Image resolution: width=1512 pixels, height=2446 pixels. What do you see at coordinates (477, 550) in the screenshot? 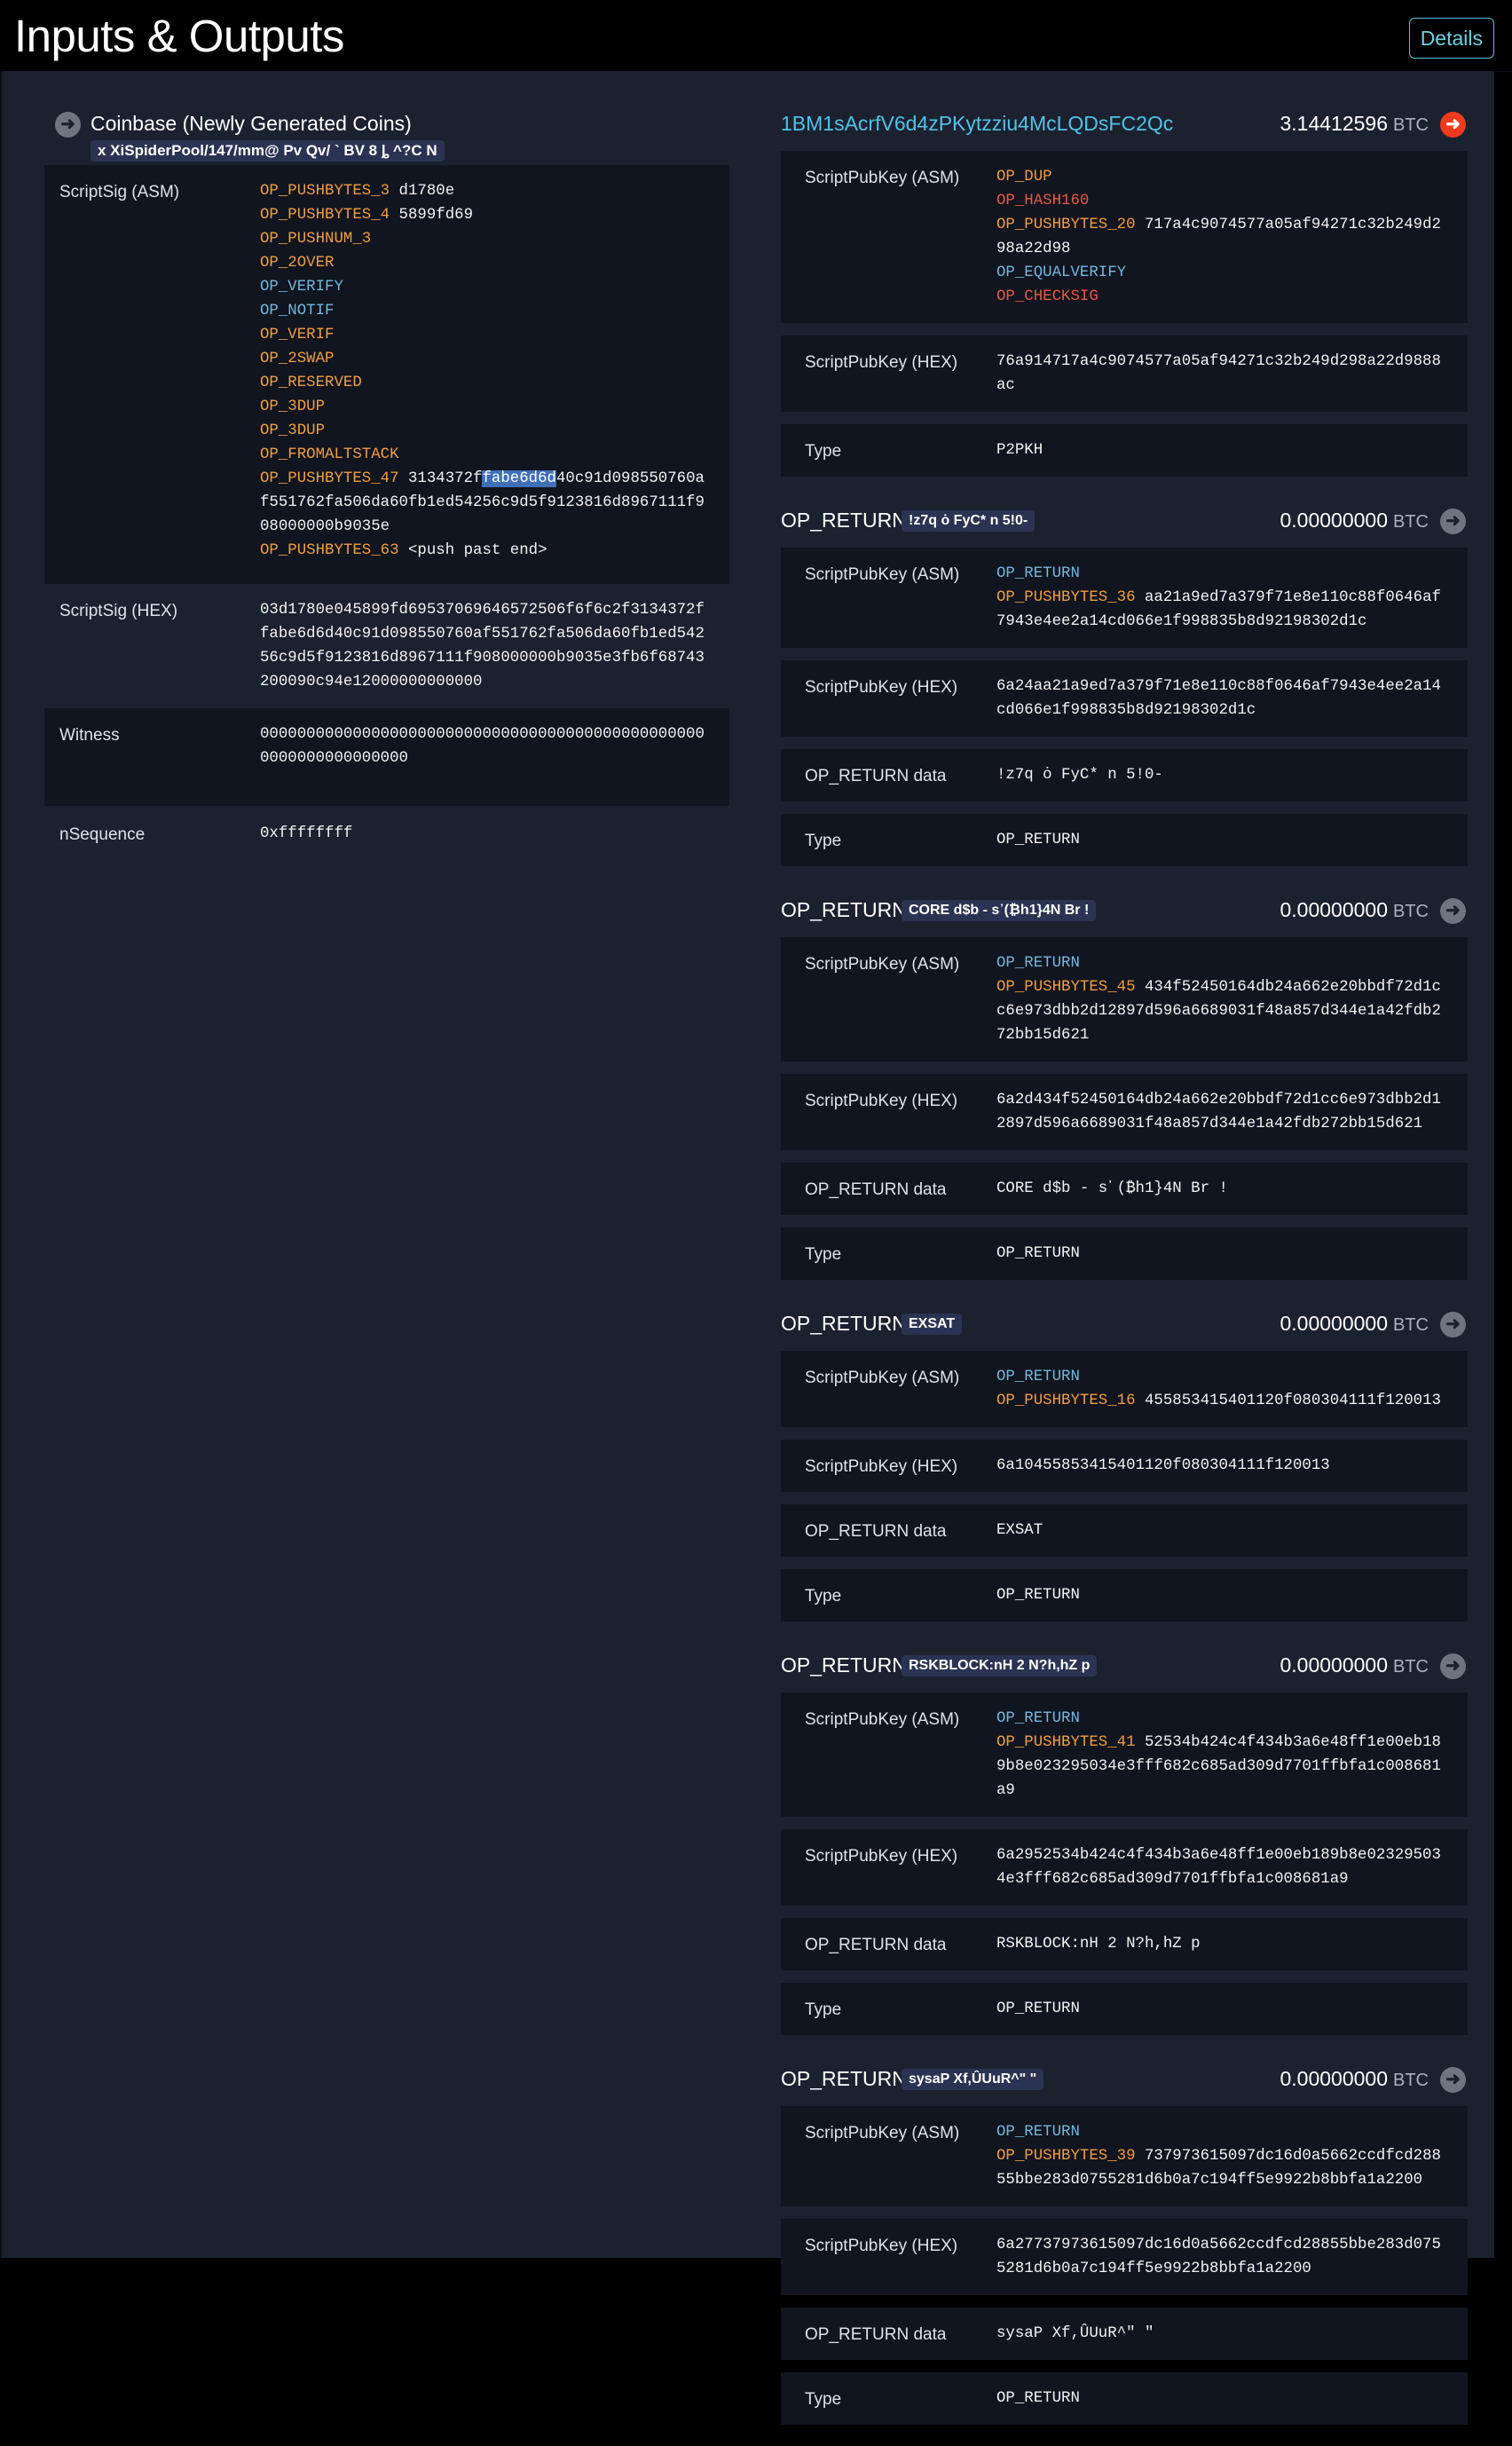
I see `asm-data: <push past end>` at bounding box center [477, 550].